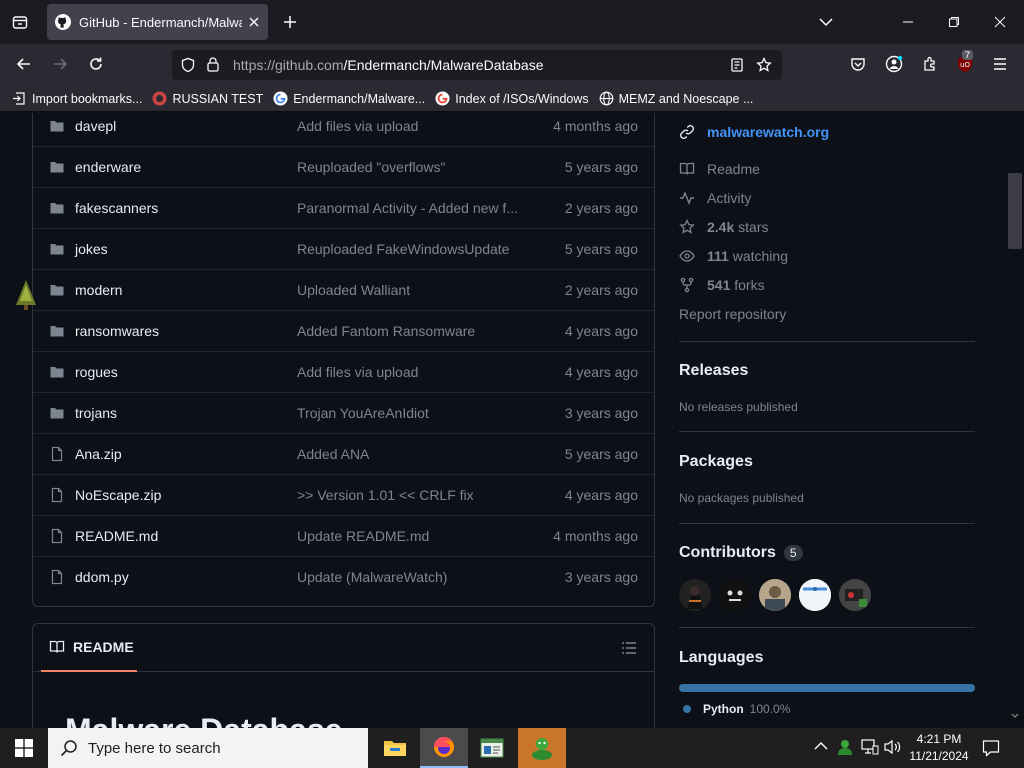 The image size is (1024, 768). What do you see at coordinates (732, 314) in the screenshot?
I see `report-repository-link: Report repository` at bounding box center [732, 314].